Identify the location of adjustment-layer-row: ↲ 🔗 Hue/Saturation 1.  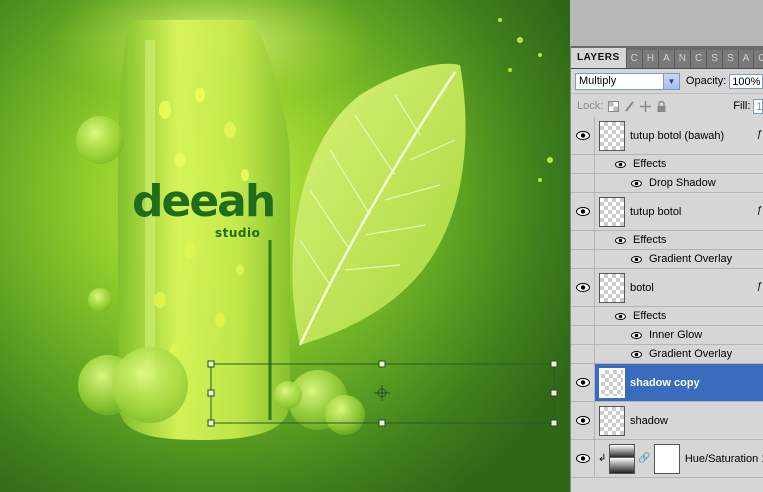
(667, 459).